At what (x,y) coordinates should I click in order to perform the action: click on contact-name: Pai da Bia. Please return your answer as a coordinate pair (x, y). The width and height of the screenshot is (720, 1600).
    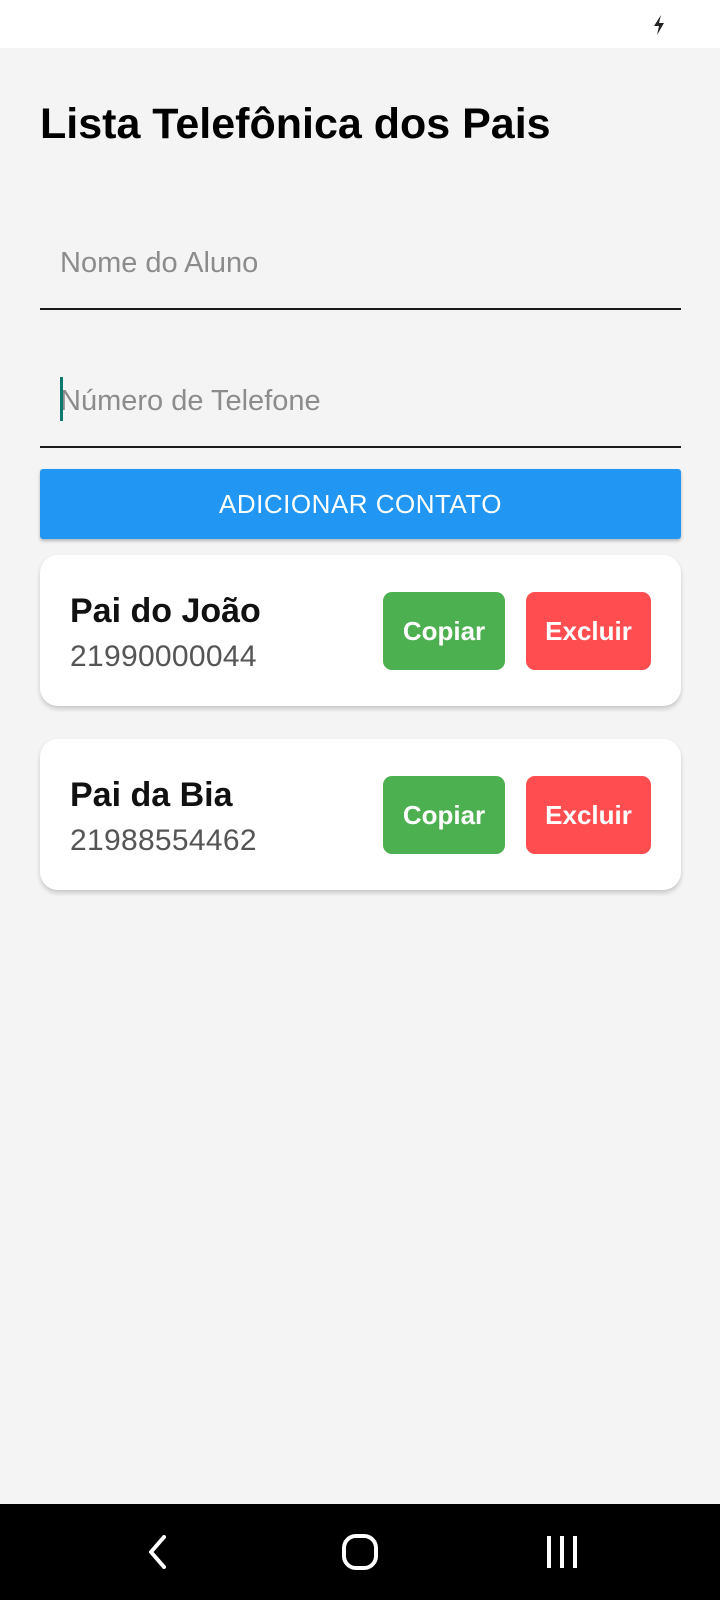
    Looking at the image, I should click on (151, 795).